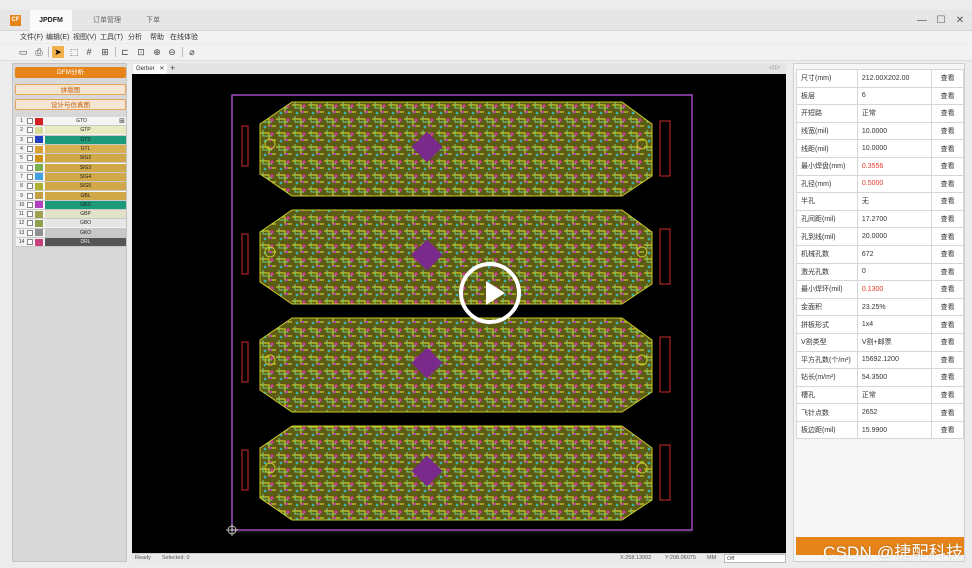 This screenshot has width=972, height=568. I want to click on menu-edit: 编辑(E), so click(57, 37).